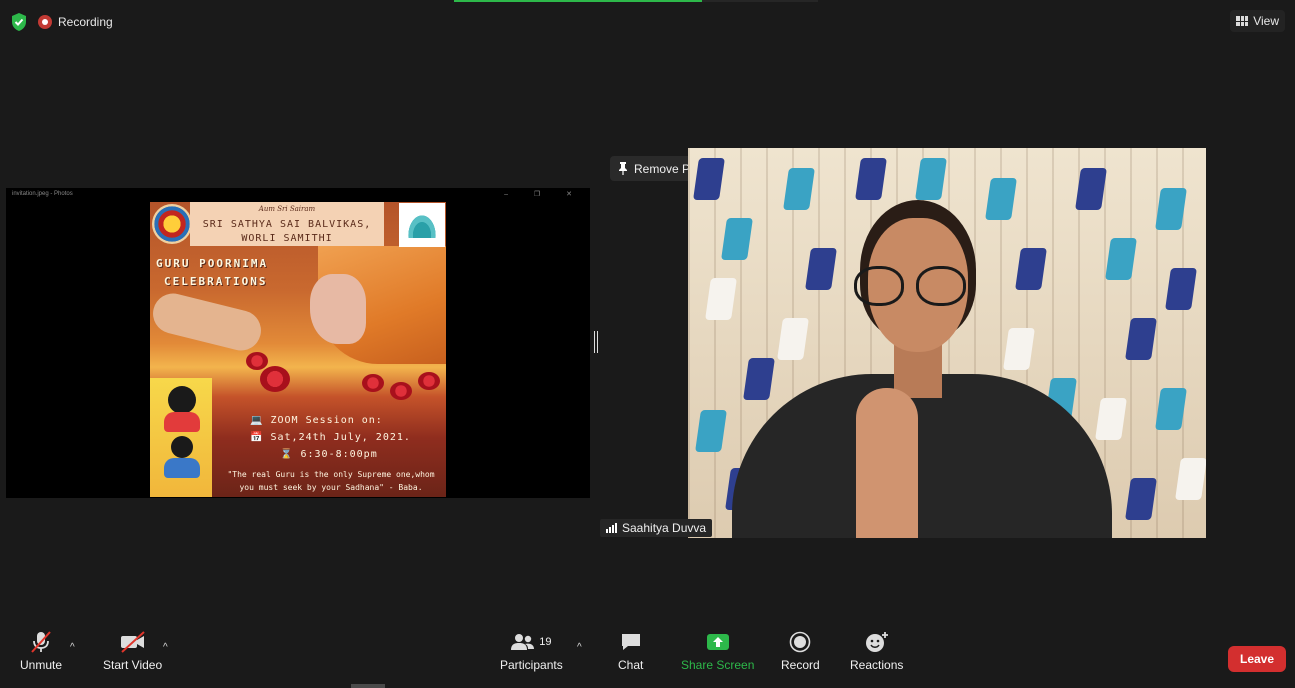 This screenshot has width=1295, height=688. What do you see at coordinates (545, 642) in the screenshot?
I see `participants-count: 19` at bounding box center [545, 642].